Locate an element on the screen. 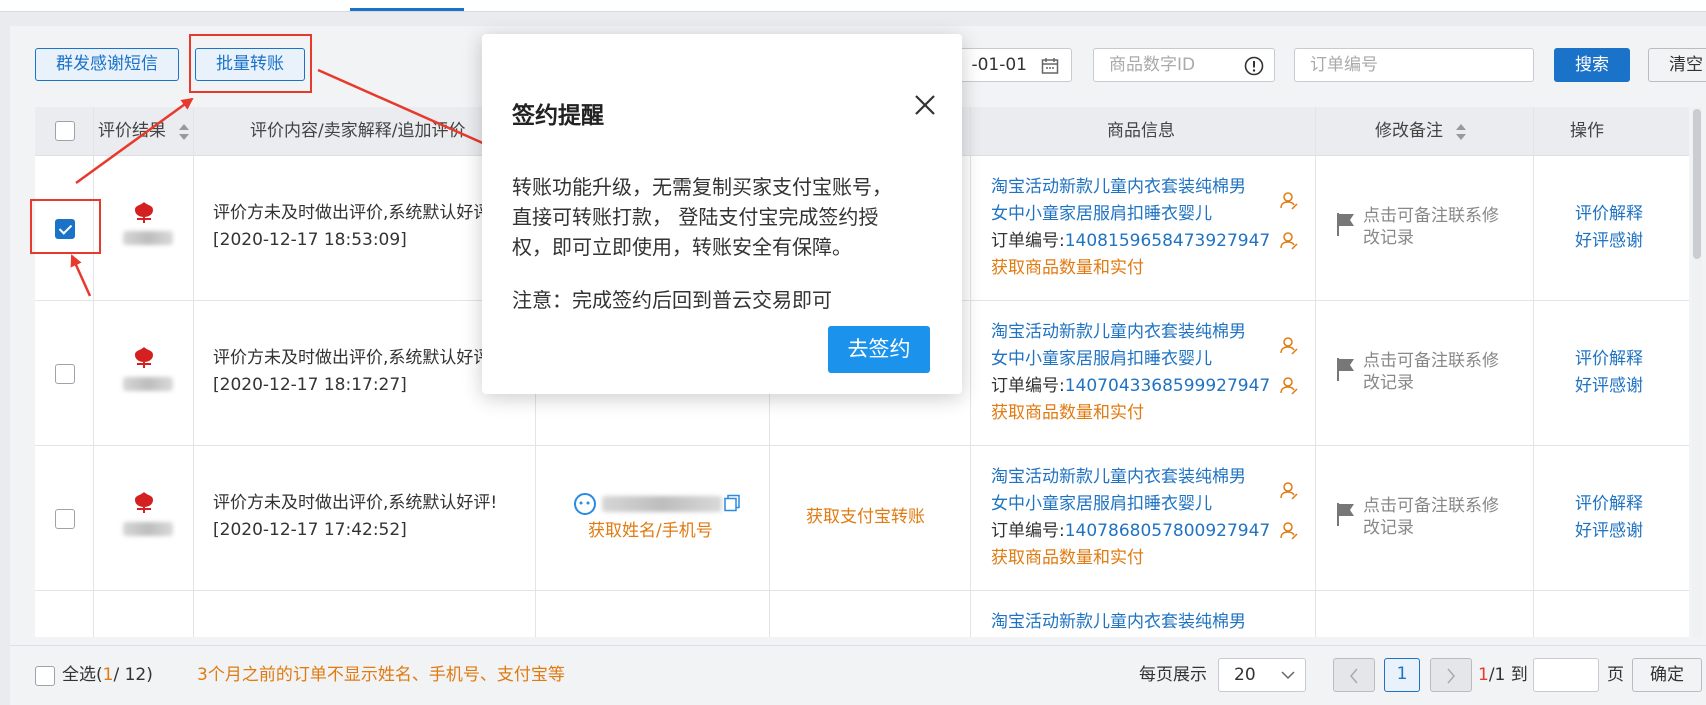 Image resolution: width=1706 pixels, height=705 pixels. header-review-result: 评价结果 is located at coordinates (132, 131).